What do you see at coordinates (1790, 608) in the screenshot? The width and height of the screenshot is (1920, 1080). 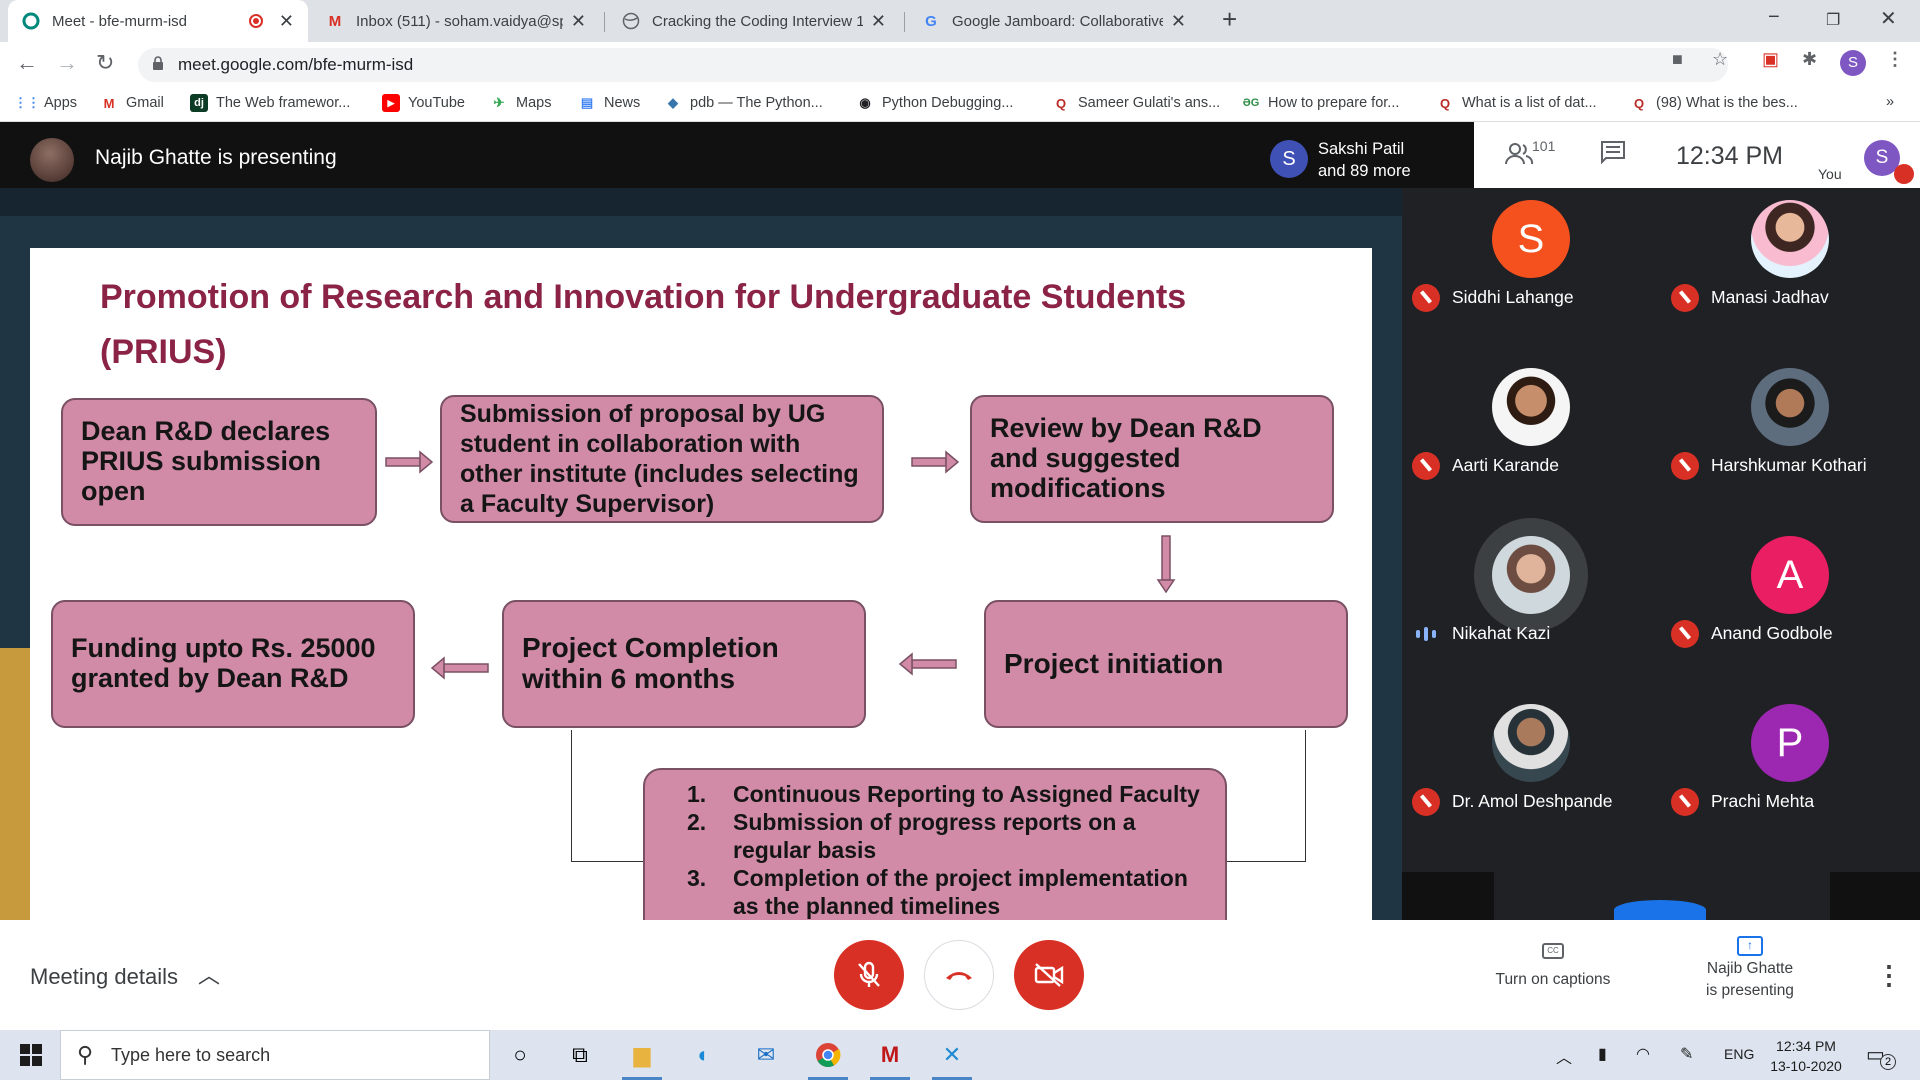 I see `participant-tile: A Anand Godbole` at bounding box center [1790, 608].